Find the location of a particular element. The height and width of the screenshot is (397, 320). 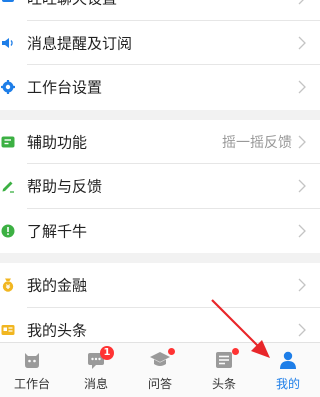

headline-card-icon is located at coordinates (8, 330).